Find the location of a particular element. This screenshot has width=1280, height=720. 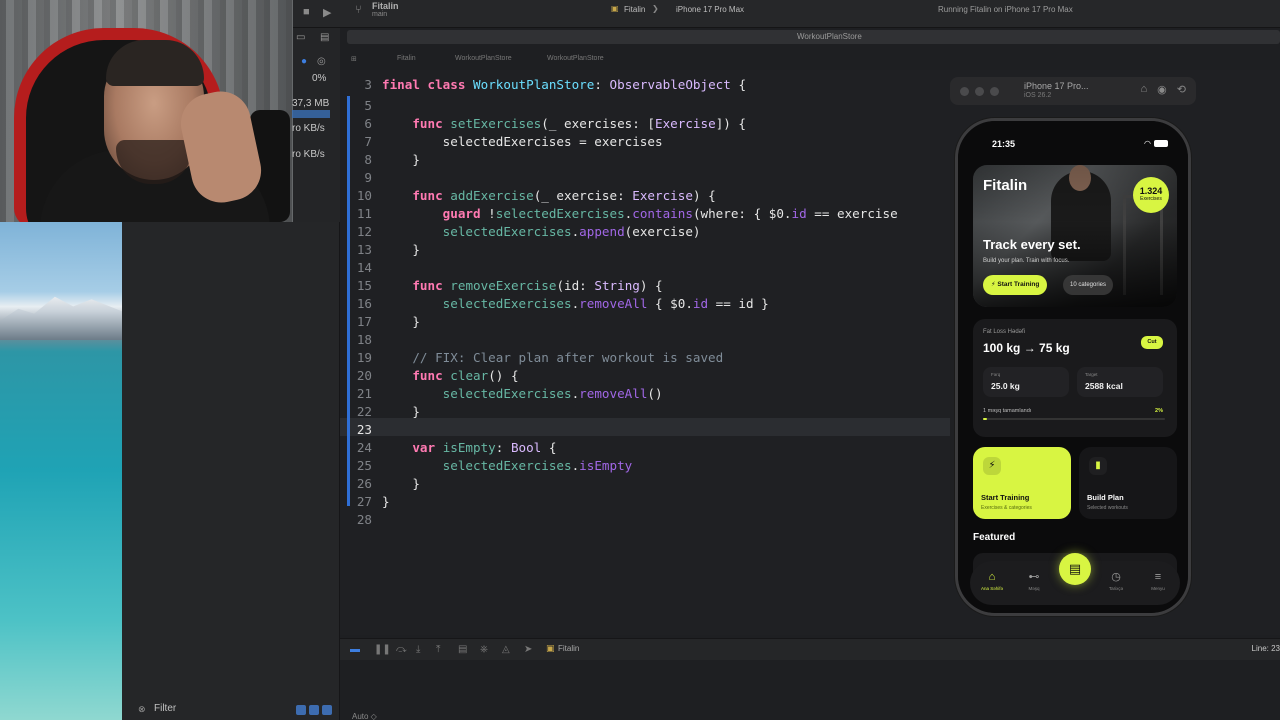

filter-icon: ⊗ is located at coordinates (142, 709).